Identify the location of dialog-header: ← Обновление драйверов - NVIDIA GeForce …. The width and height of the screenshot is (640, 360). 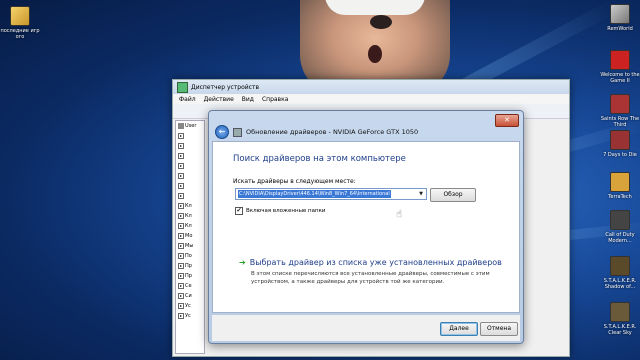
(316, 132).